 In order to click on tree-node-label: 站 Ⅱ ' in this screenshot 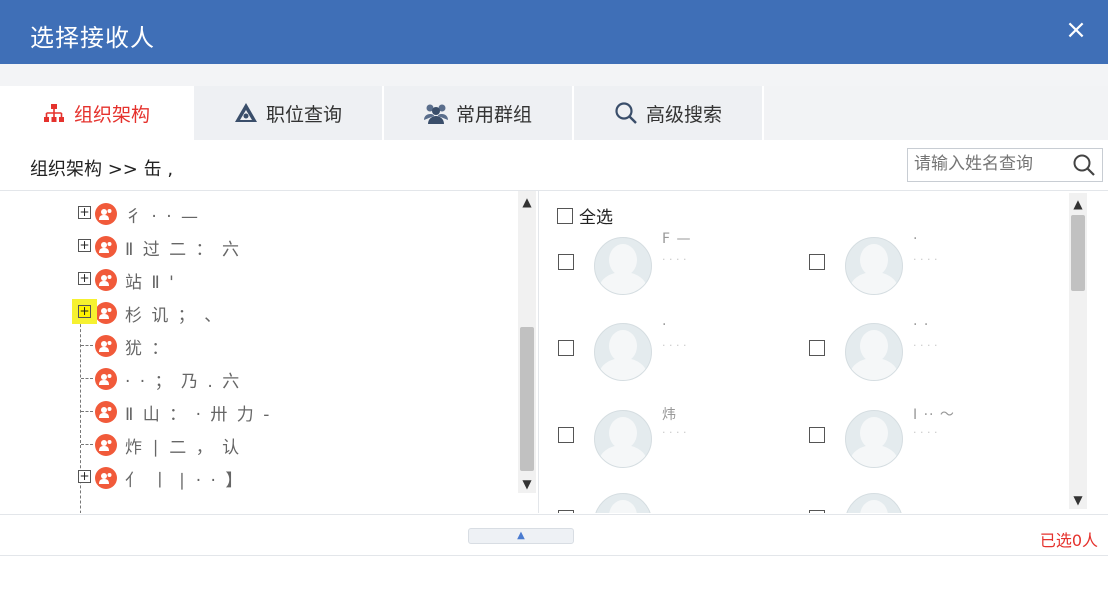, I will do `click(150, 282)`.